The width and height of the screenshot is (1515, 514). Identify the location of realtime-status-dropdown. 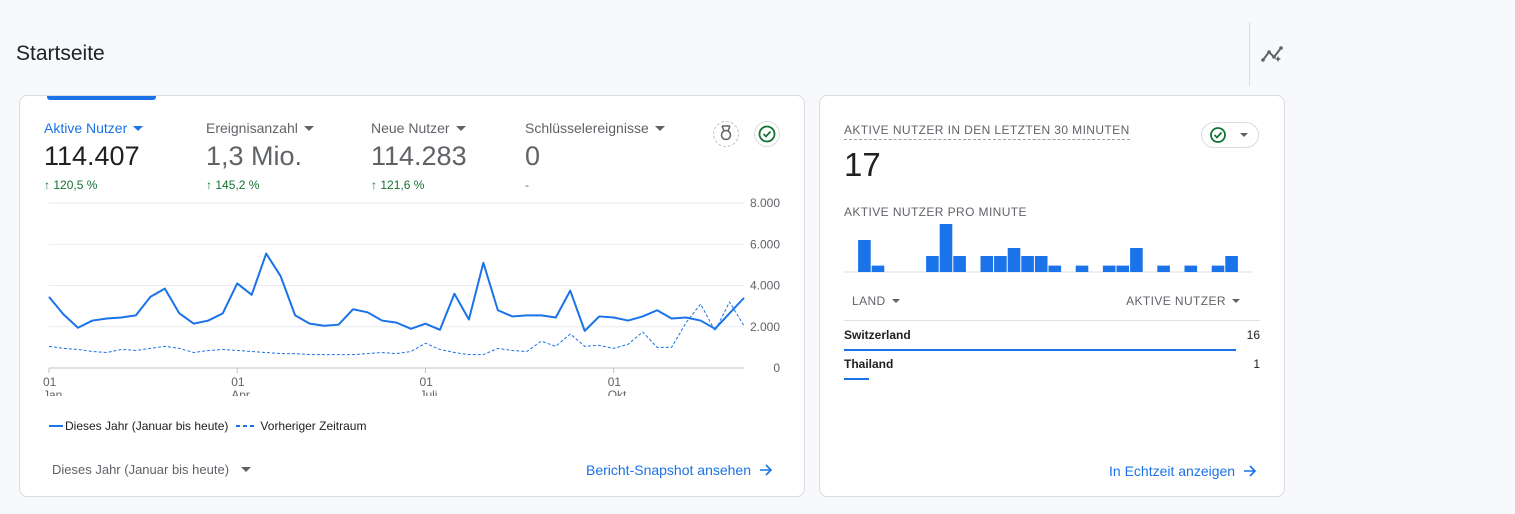
(1230, 135).